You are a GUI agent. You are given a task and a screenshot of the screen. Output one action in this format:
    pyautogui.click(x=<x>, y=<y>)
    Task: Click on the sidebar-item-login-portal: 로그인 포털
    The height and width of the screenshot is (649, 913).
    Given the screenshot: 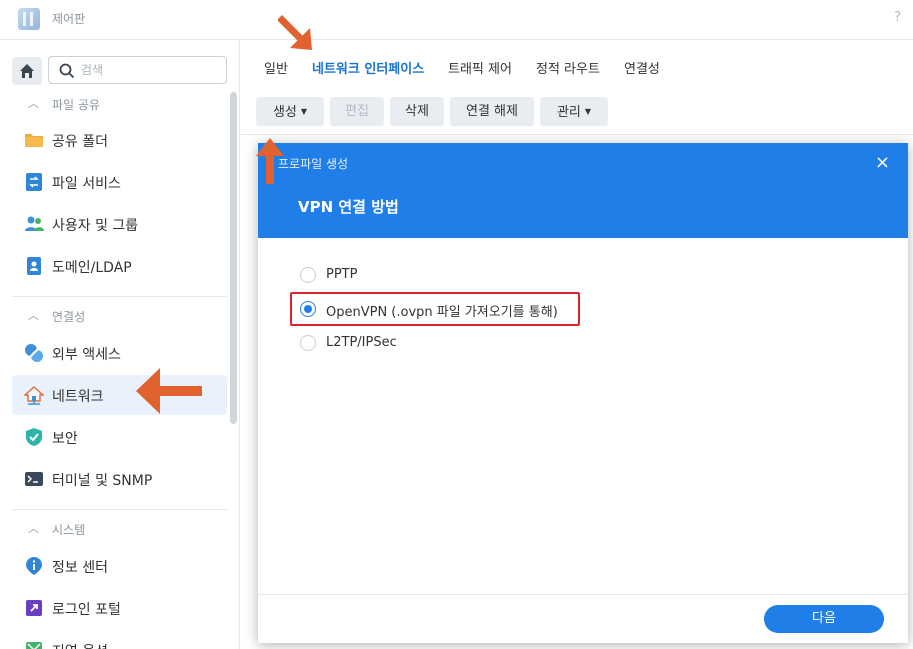 What is the action you would take?
    pyautogui.click(x=119, y=608)
    